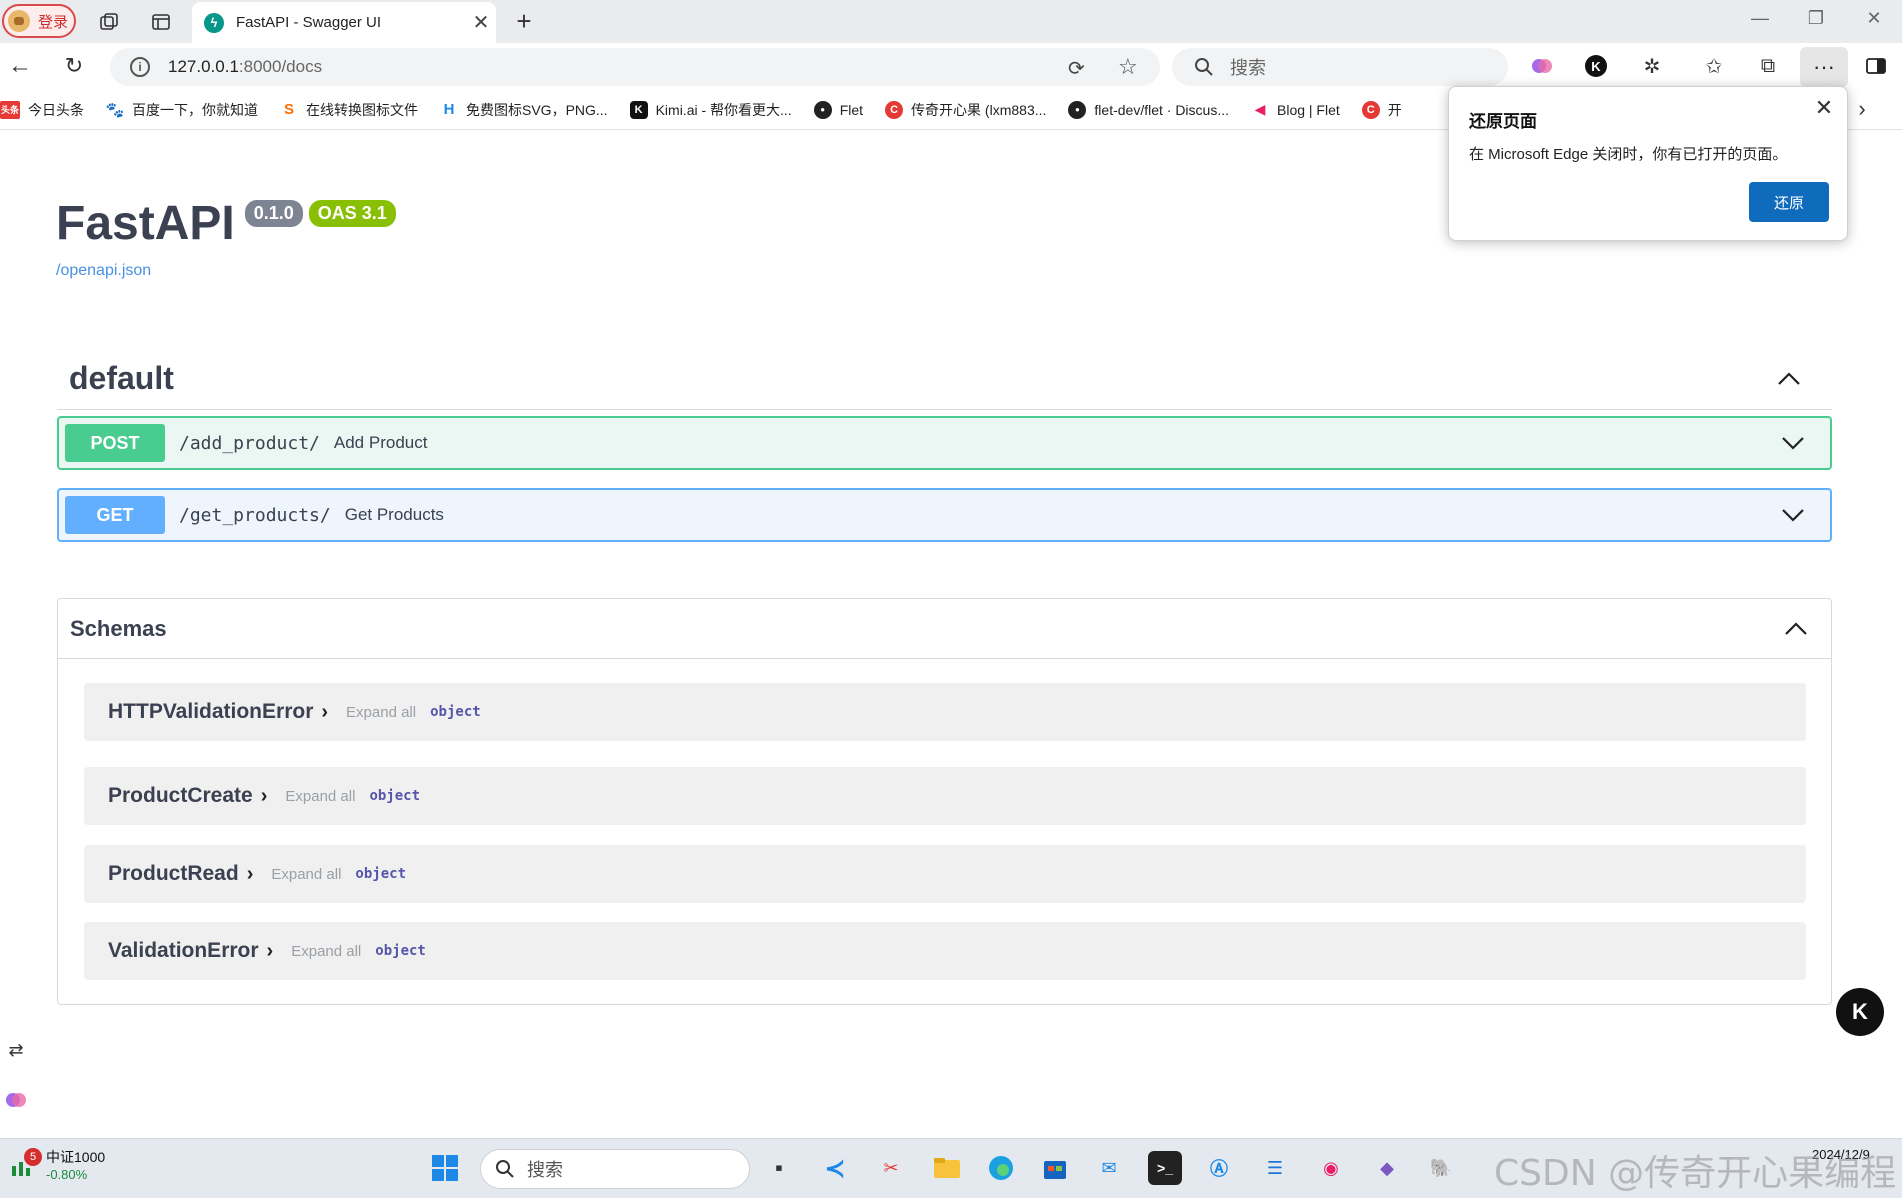 This screenshot has height=1198, width=1902. What do you see at coordinates (944, 629) in the screenshot?
I see `schemas-header: Schemas` at bounding box center [944, 629].